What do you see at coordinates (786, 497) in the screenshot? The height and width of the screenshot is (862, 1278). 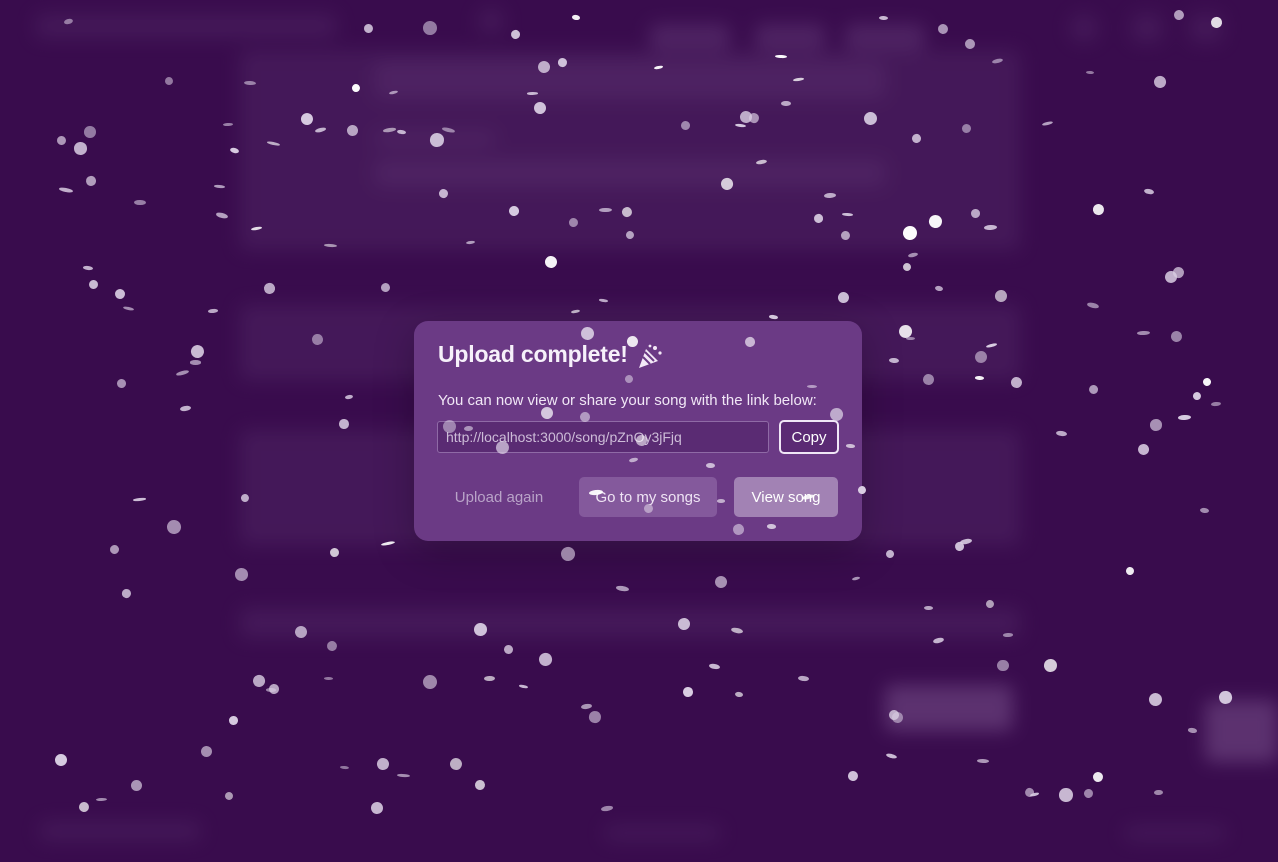 I see `view-song-button: View song` at bounding box center [786, 497].